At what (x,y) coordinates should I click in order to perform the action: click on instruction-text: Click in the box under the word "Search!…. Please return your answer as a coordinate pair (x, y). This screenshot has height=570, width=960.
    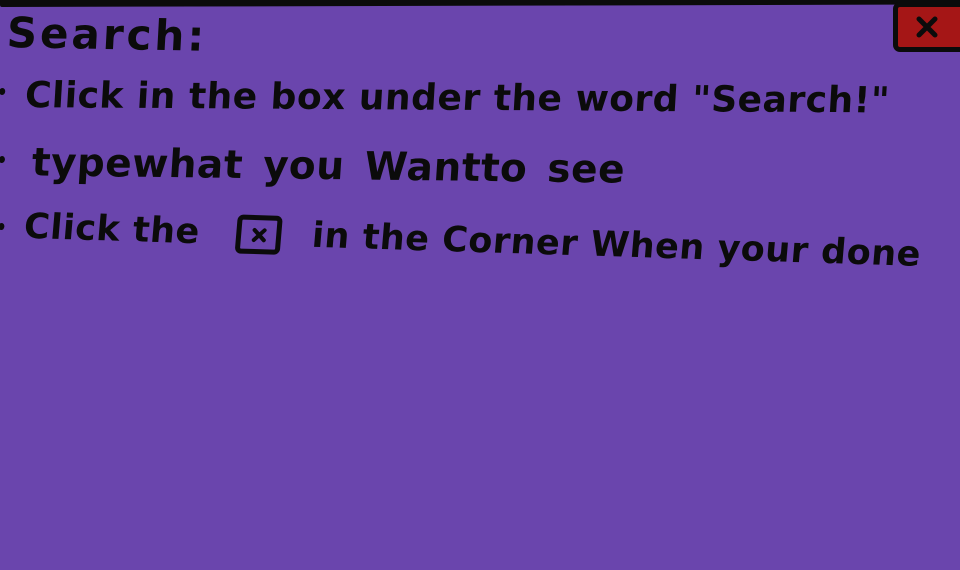
    Looking at the image, I should click on (457, 98).